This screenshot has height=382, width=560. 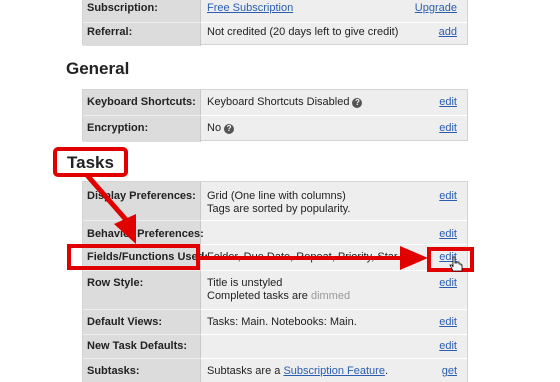 I want to click on tasks-heading: Tasks, so click(x=90, y=162).